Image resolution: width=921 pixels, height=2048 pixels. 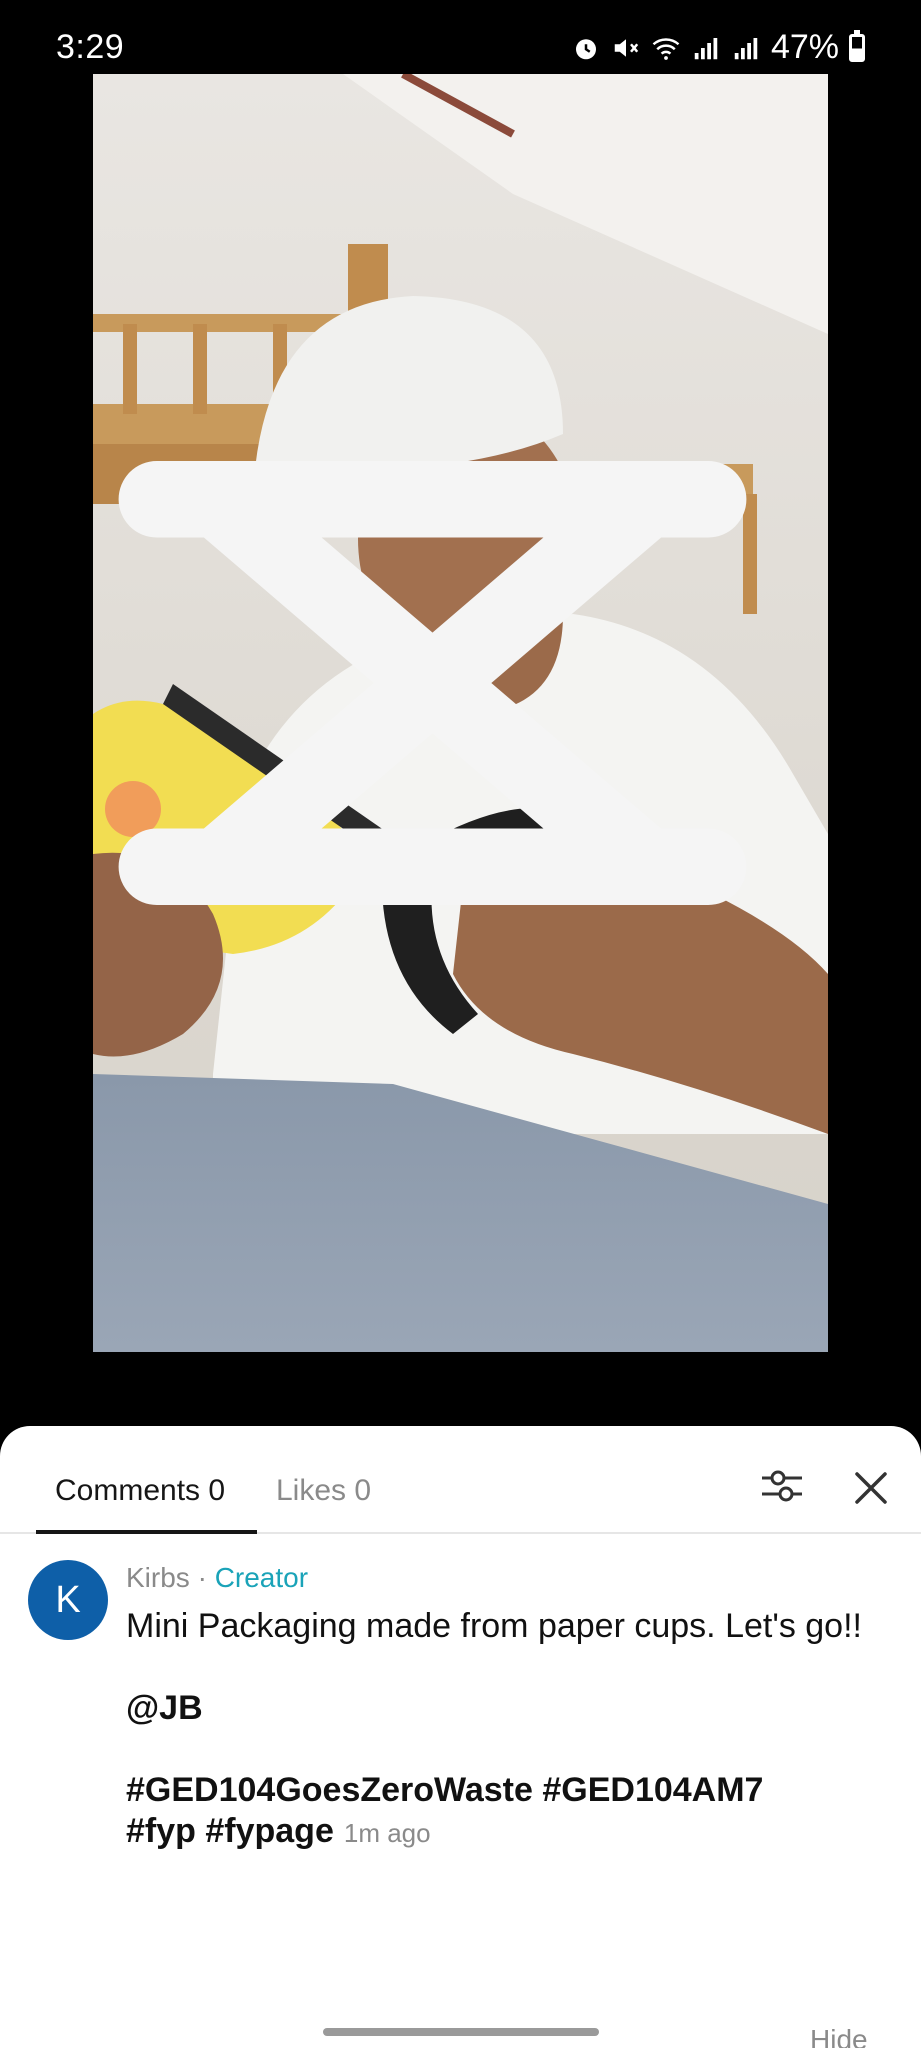 I want to click on status-icons: 47%, so click(x=718, y=47).